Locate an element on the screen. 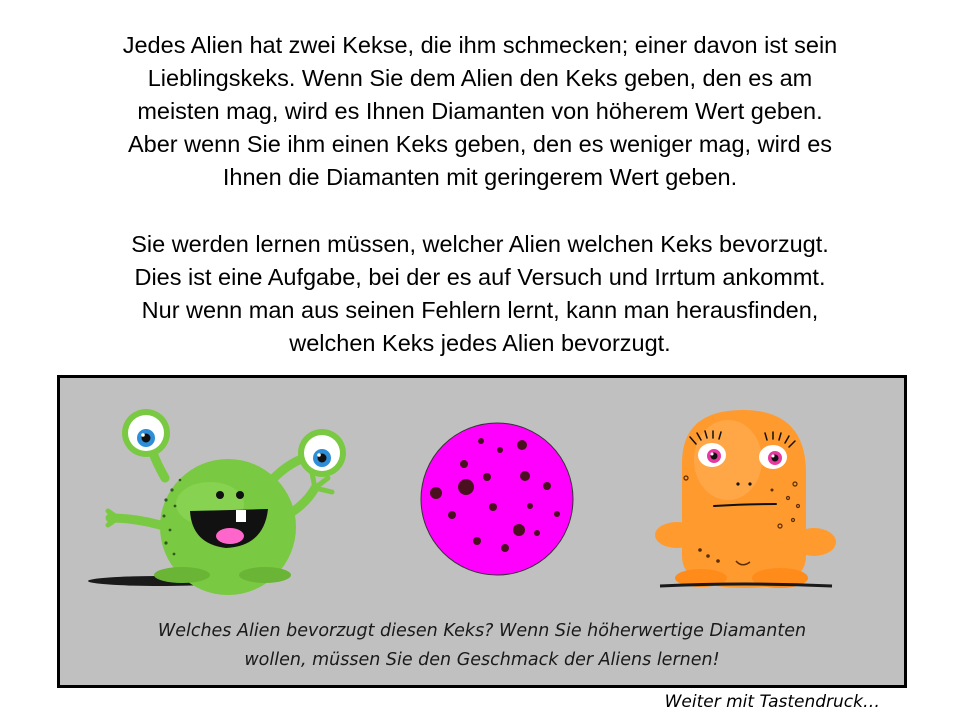 The height and width of the screenshot is (720, 960). orange-alien is located at coordinates (745, 499).